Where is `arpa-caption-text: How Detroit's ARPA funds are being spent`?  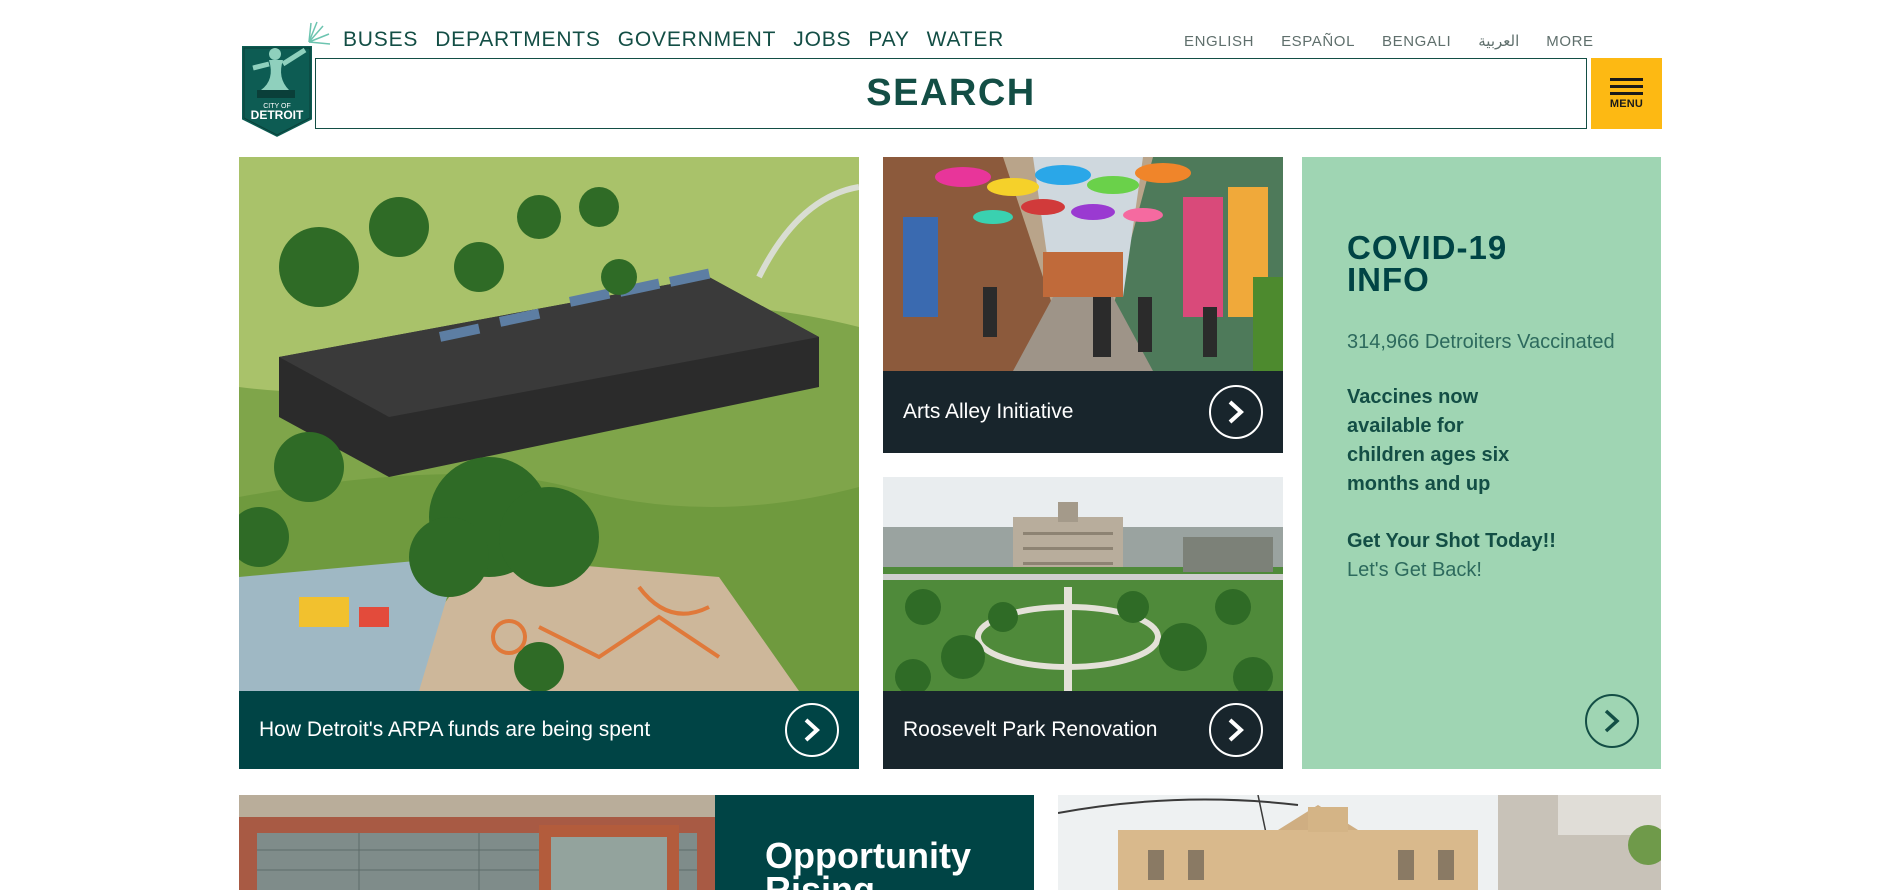 arpa-caption-text: How Detroit's ARPA funds are being spent is located at coordinates (455, 729).